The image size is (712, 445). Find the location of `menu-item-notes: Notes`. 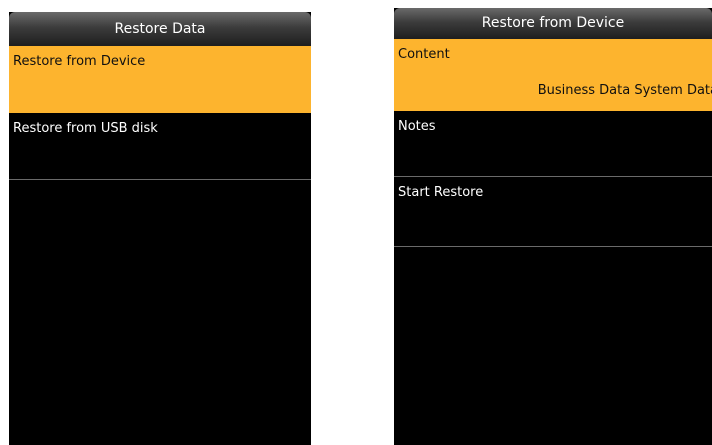

menu-item-notes: Notes is located at coordinates (553, 144).